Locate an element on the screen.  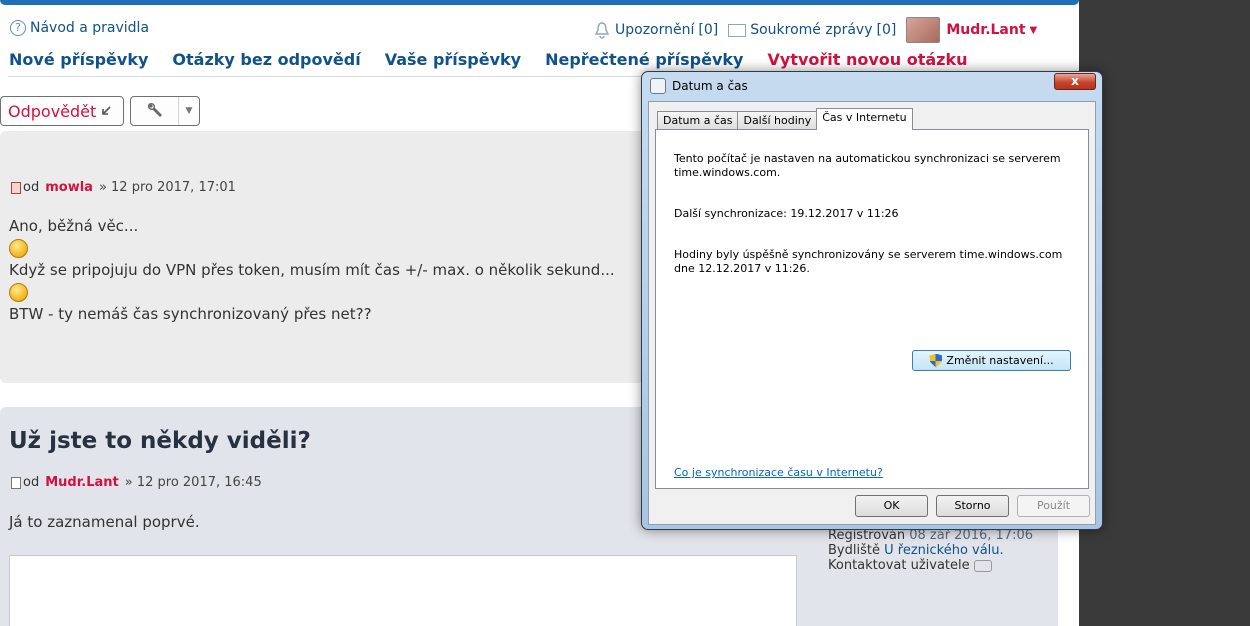
apply-button: Použít is located at coordinates (1053, 506).